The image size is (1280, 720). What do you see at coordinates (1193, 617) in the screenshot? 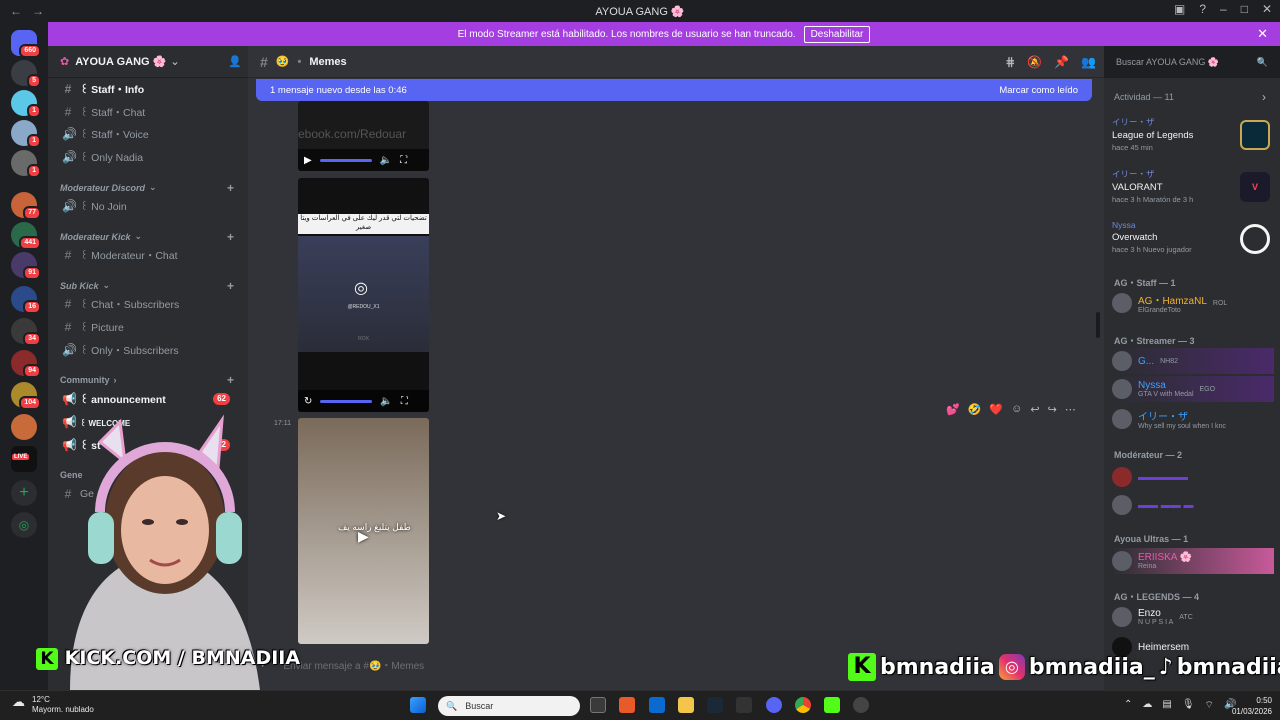
I see `member-item: Enzo N U P S I A ATC` at bounding box center [1193, 617].